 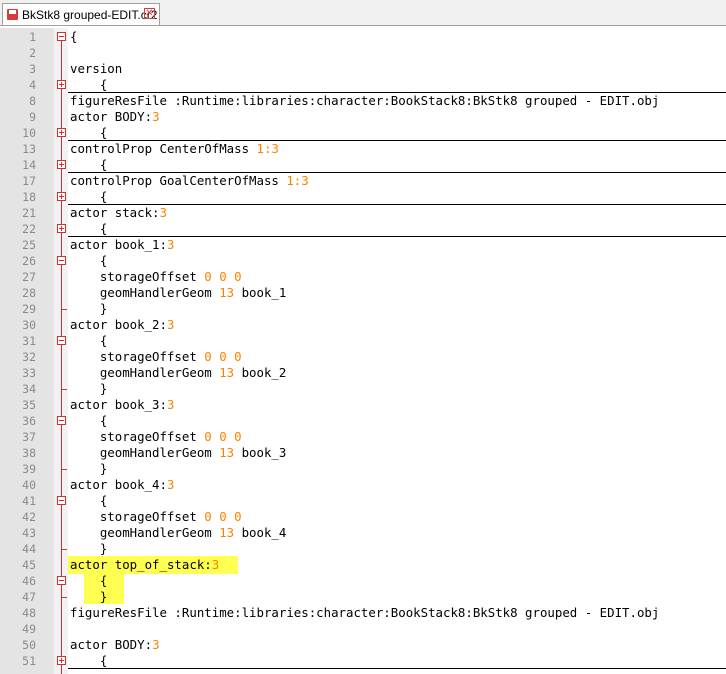 I want to click on code-line: 17 controlProp GoalCenterOfMass 1:3, so click(x=363, y=181).